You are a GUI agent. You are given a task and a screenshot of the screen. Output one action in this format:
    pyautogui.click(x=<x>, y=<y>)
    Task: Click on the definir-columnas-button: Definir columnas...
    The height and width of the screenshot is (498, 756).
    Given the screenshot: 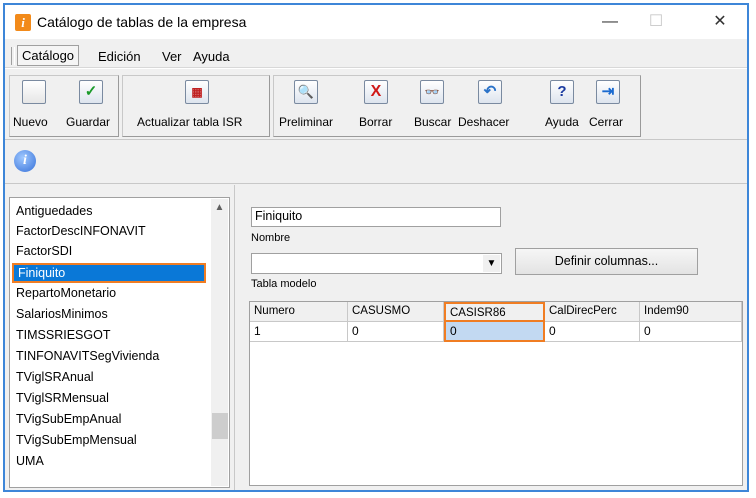 What is the action you would take?
    pyautogui.click(x=606, y=261)
    